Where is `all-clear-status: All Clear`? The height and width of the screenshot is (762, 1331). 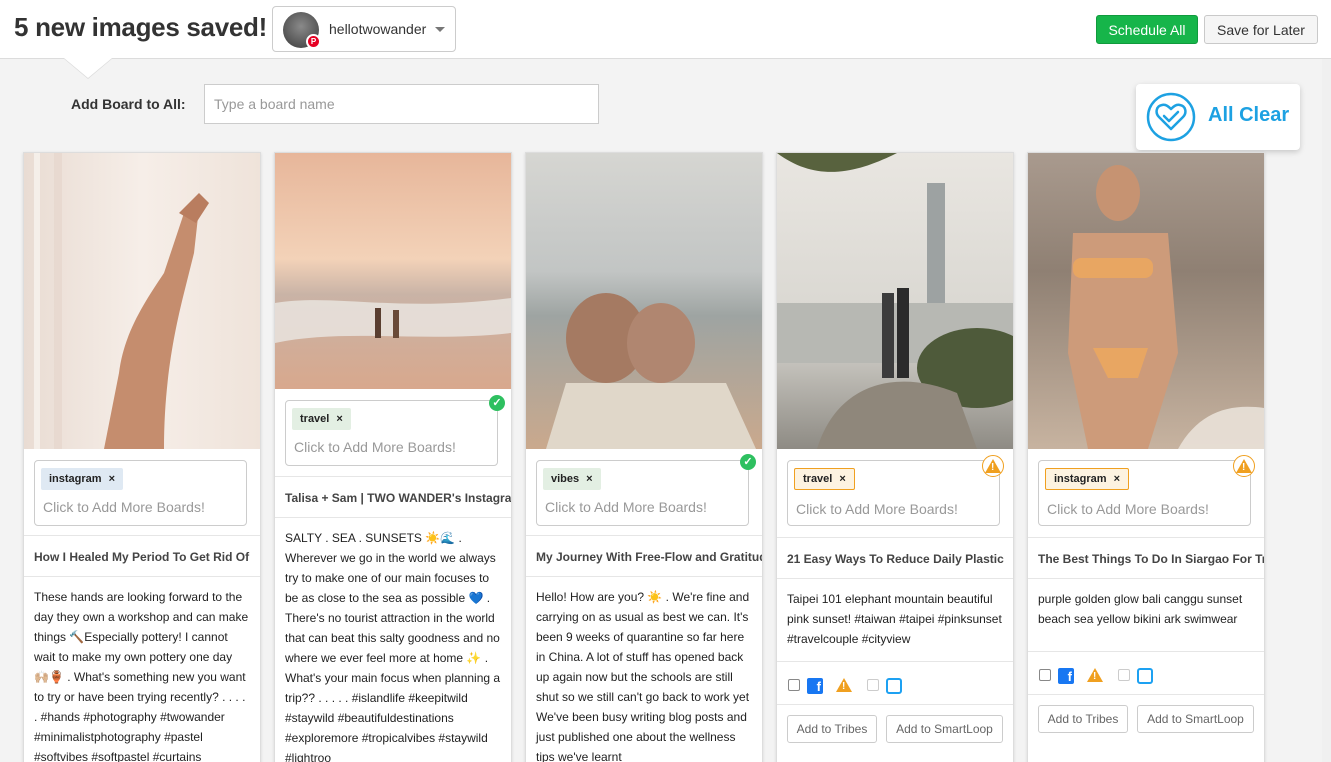 all-clear-status: All Clear is located at coordinates (1218, 117).